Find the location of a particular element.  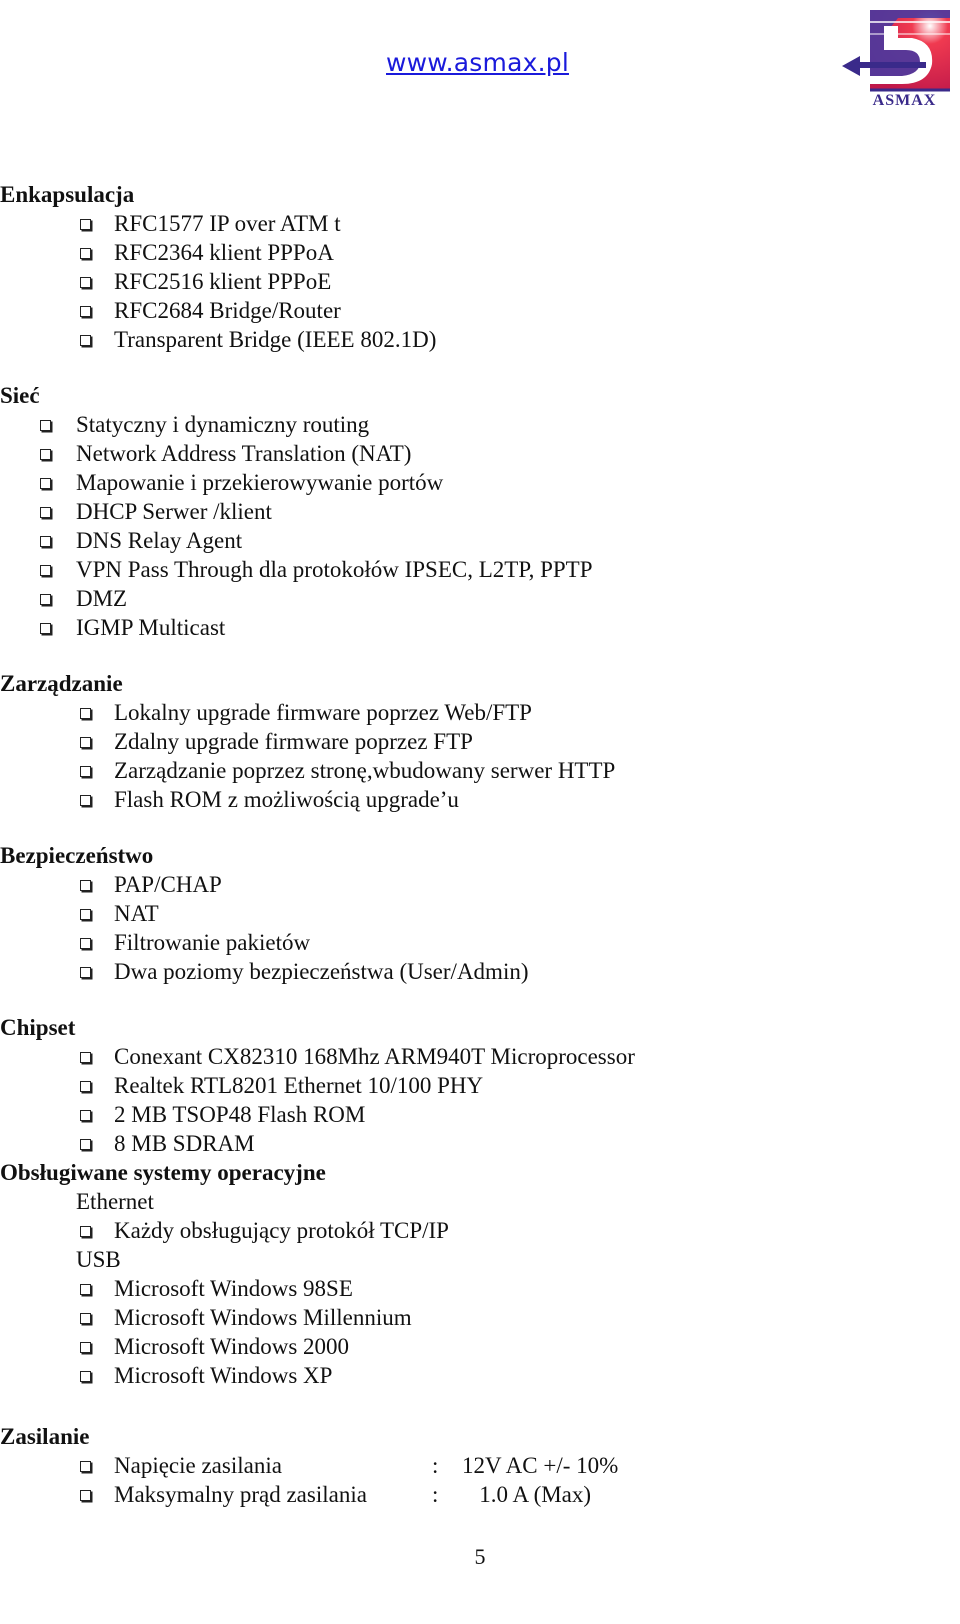

item-text: Microsoft Windows 2000 is located at coordinates (232, 1346).